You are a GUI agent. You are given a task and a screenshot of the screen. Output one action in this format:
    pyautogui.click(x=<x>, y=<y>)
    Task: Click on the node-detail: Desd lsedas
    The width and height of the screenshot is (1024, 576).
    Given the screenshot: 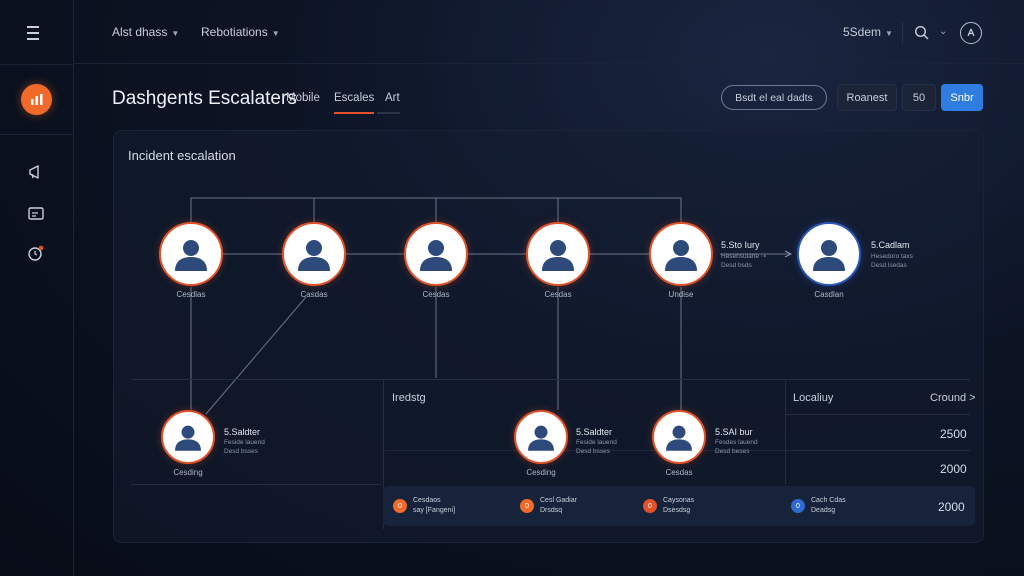 What is the action you would take?
    pyautogui.click(x=889, y=265)
    